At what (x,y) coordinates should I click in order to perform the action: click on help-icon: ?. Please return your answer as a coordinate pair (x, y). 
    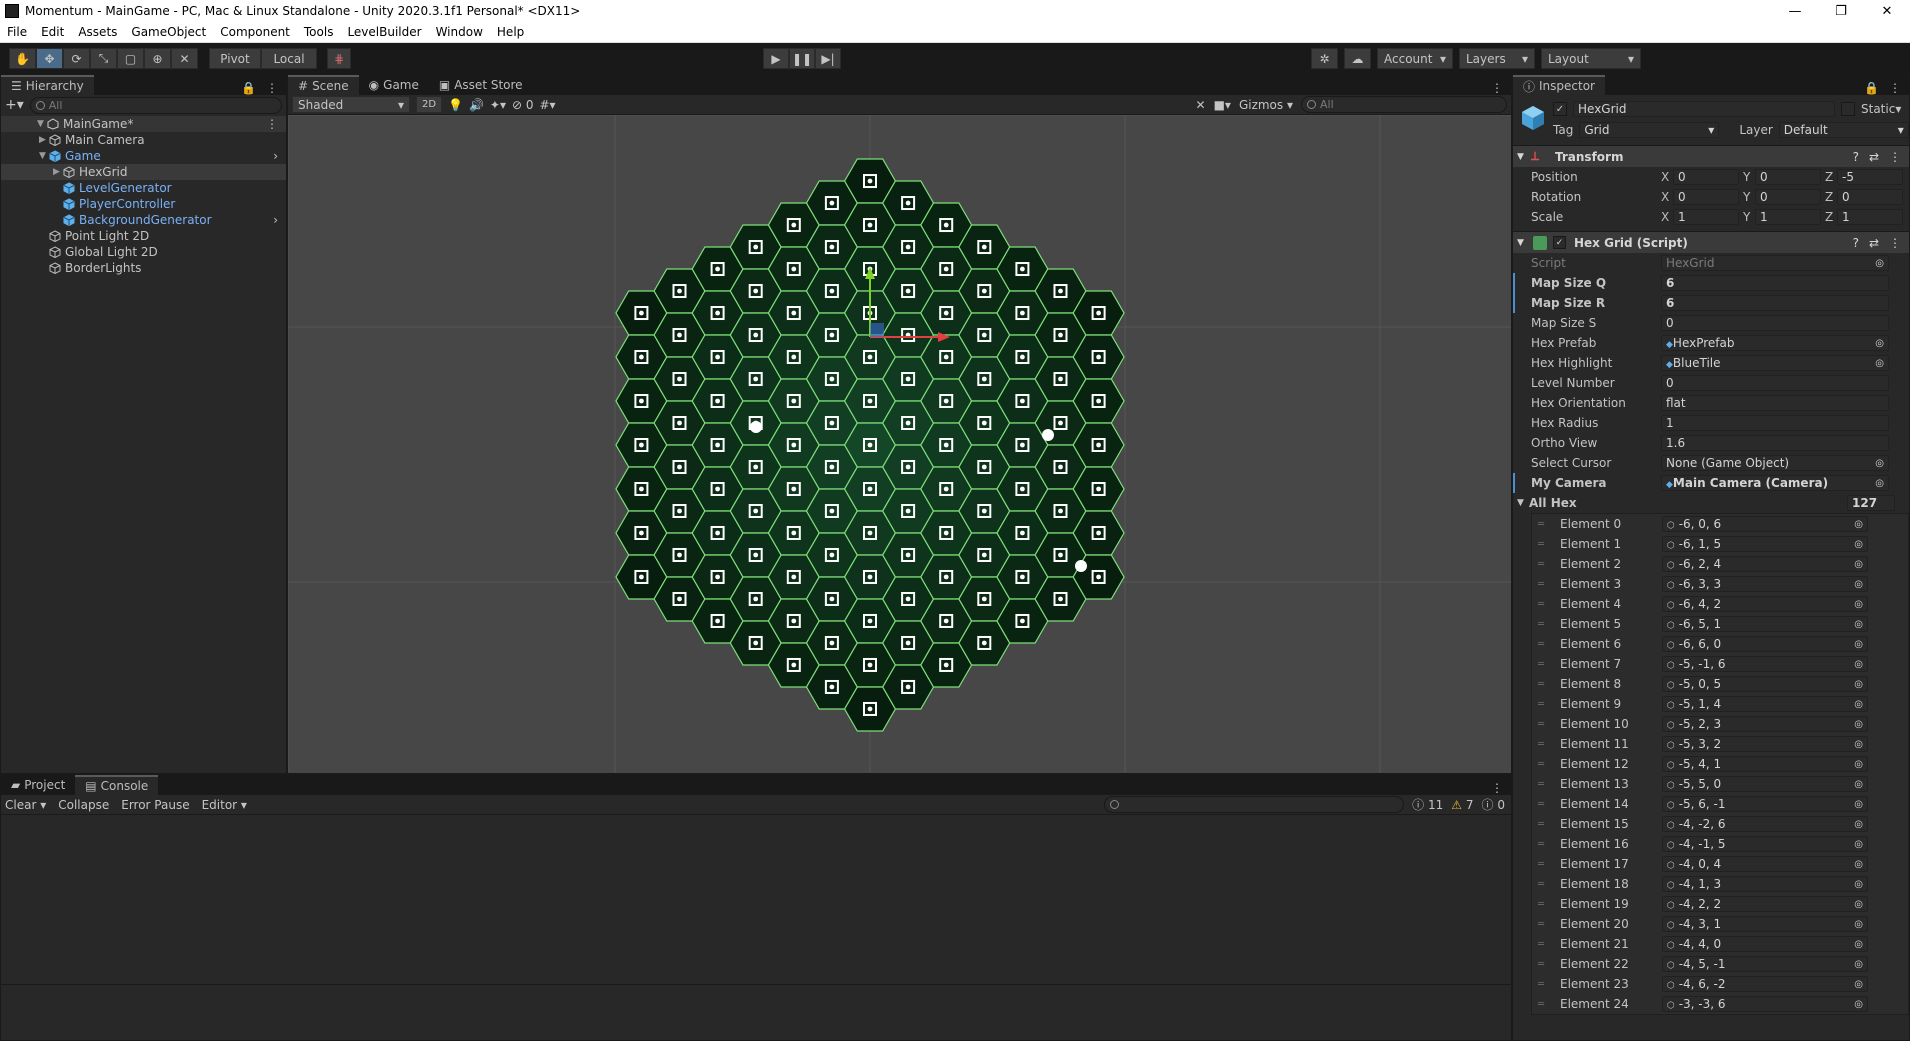
    Looking at the image, I should click on (1856, 243).